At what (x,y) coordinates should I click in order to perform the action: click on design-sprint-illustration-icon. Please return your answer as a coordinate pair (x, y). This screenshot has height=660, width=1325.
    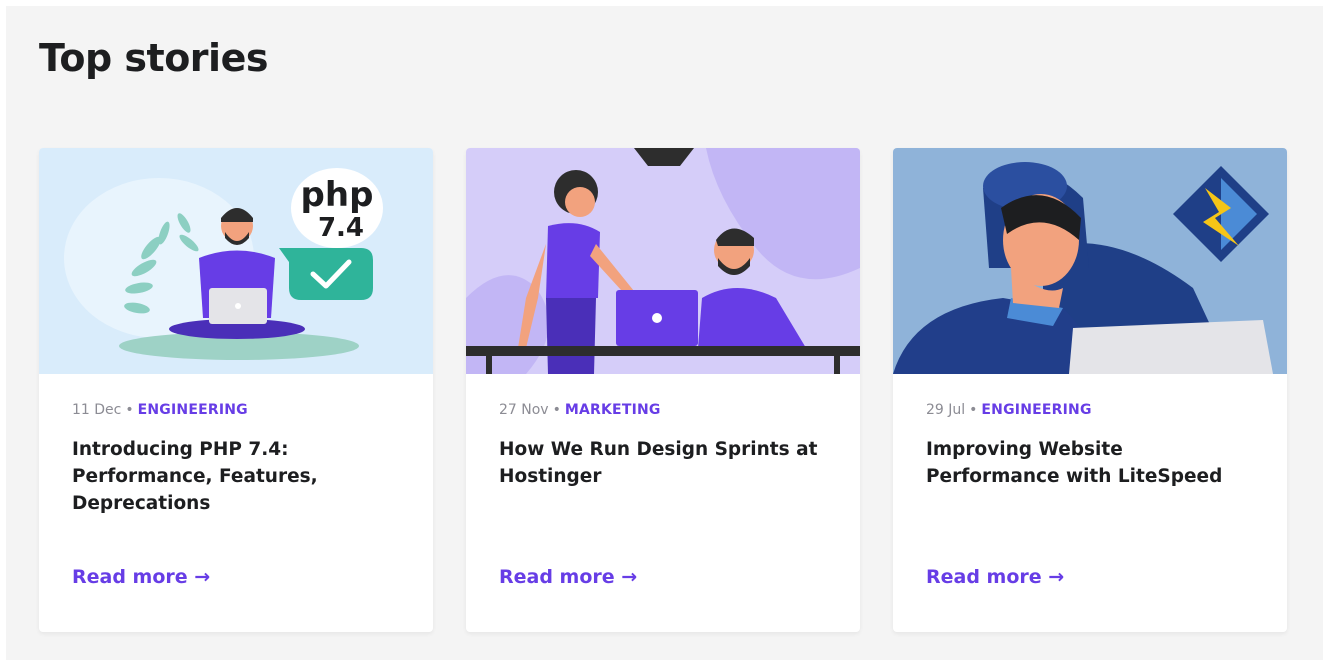
    Looking at the image, I should click on (663, 261).